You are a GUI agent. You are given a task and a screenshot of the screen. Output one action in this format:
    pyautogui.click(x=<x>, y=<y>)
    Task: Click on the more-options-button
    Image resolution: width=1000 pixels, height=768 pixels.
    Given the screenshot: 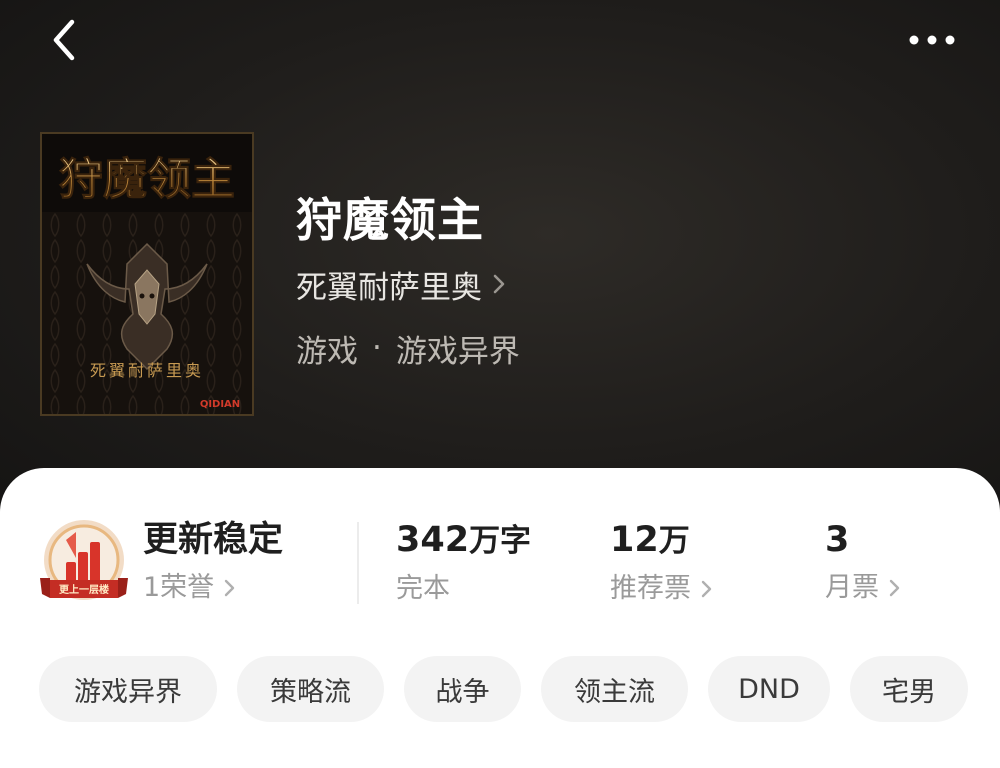 What is the action you would take?
    pyautogui.click(x=932, y=40)
    